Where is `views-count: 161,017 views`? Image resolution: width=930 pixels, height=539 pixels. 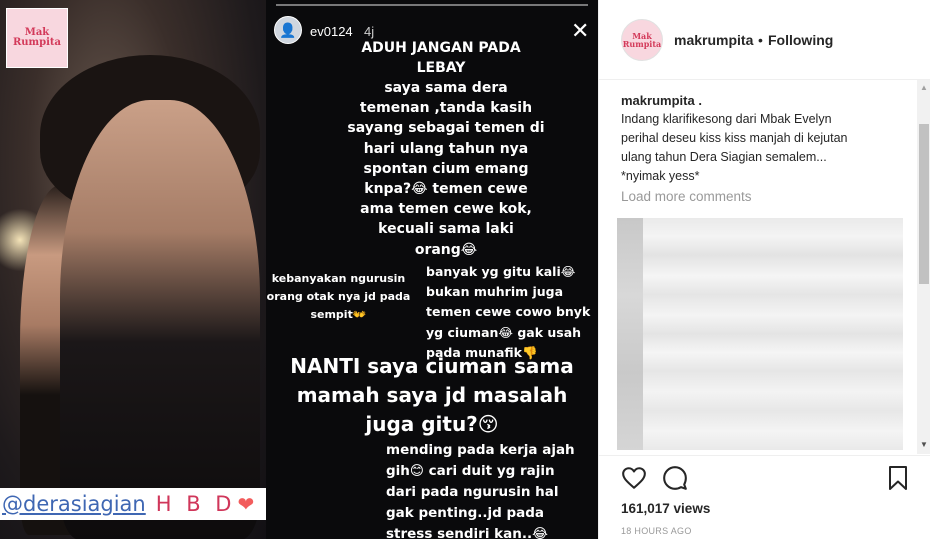 views-count: 161,017 views is located at coordinates (666, 508).